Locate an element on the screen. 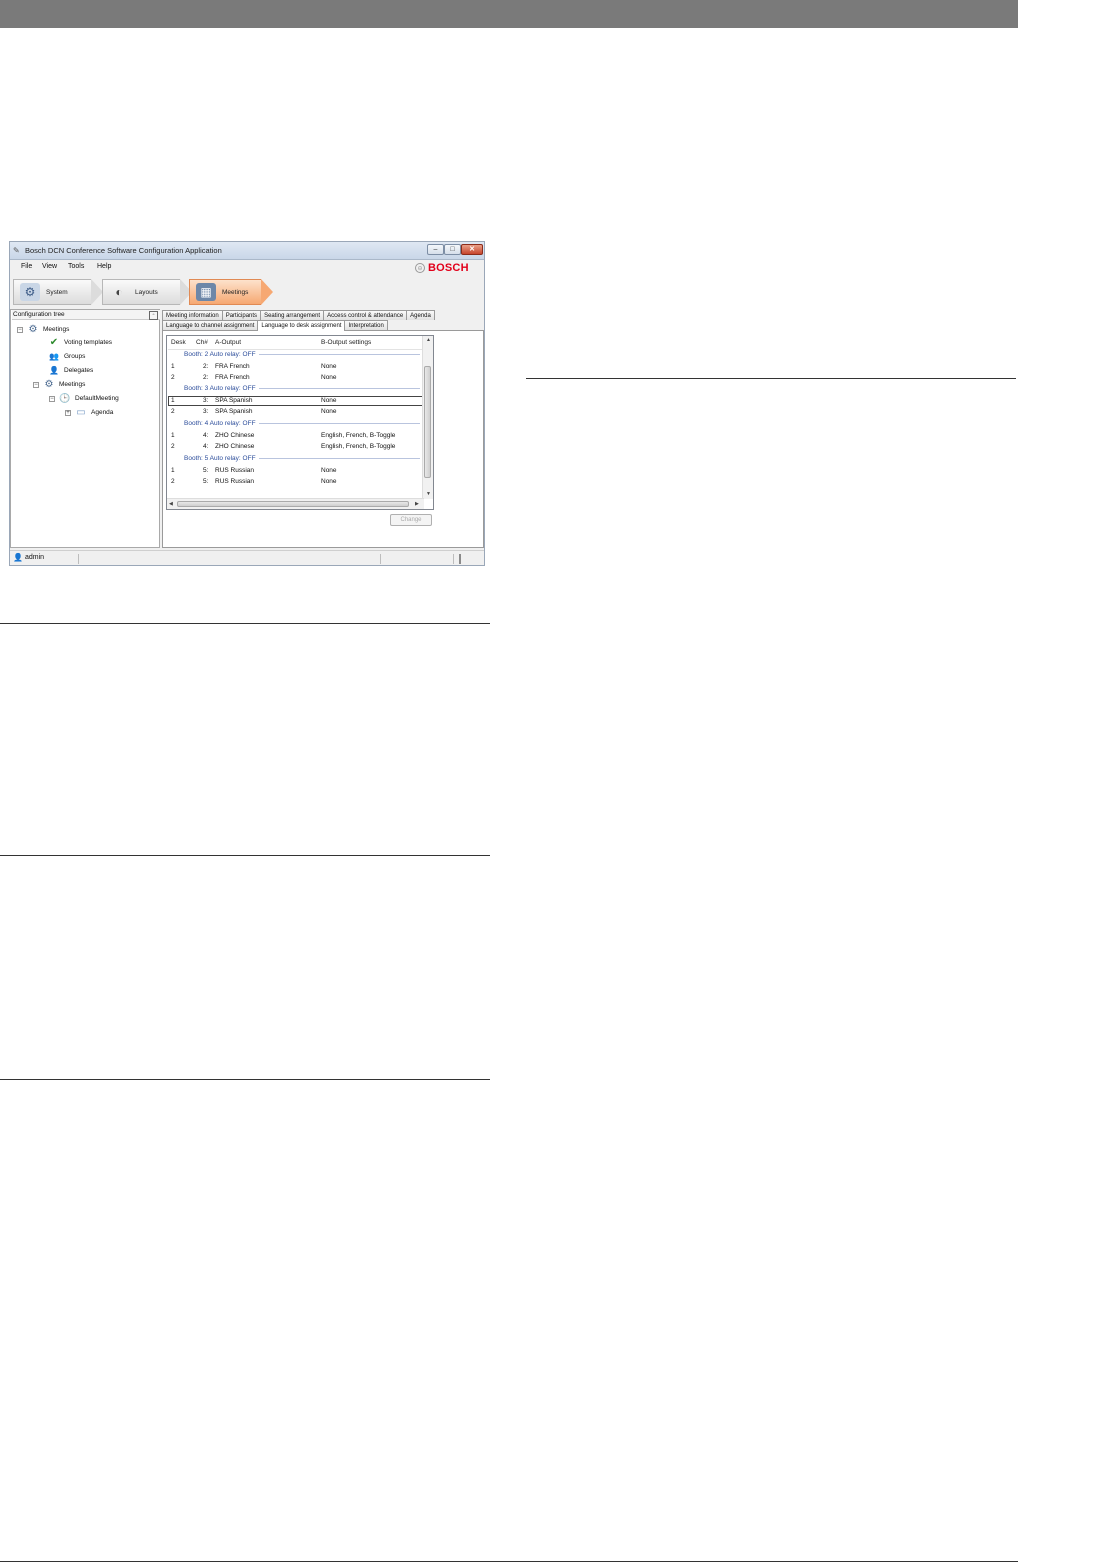 This screenshot has width=1103, height=1562. table-row: 1 5: RUS Russian None is located at coordinates (295, 471).